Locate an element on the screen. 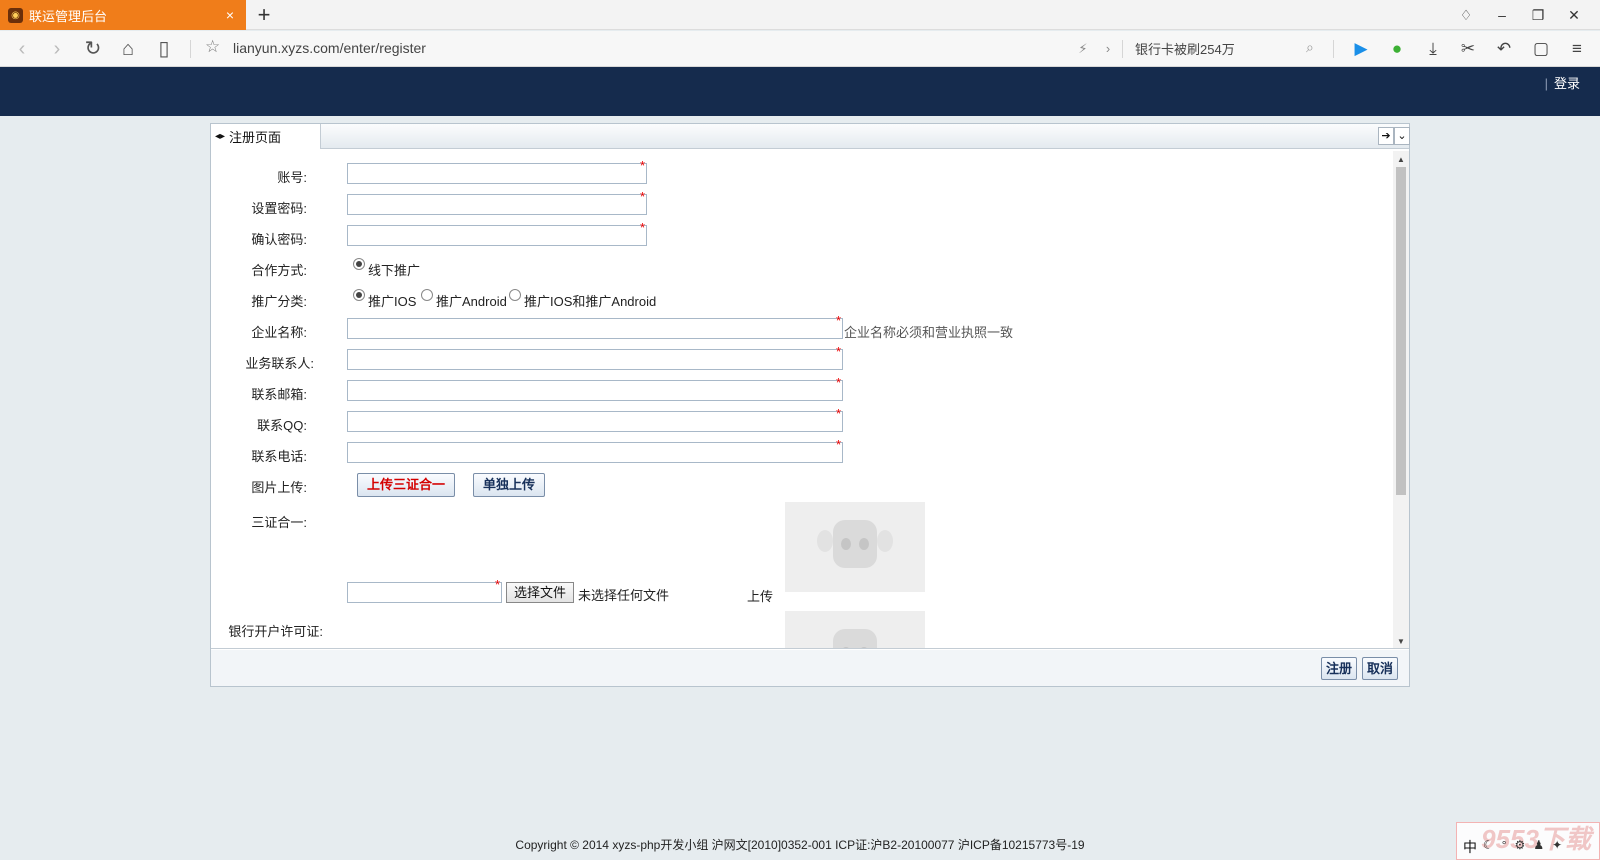 This screenshot has height=860, width=1600. coop-offline-radio is located at coordinates (359, 264).